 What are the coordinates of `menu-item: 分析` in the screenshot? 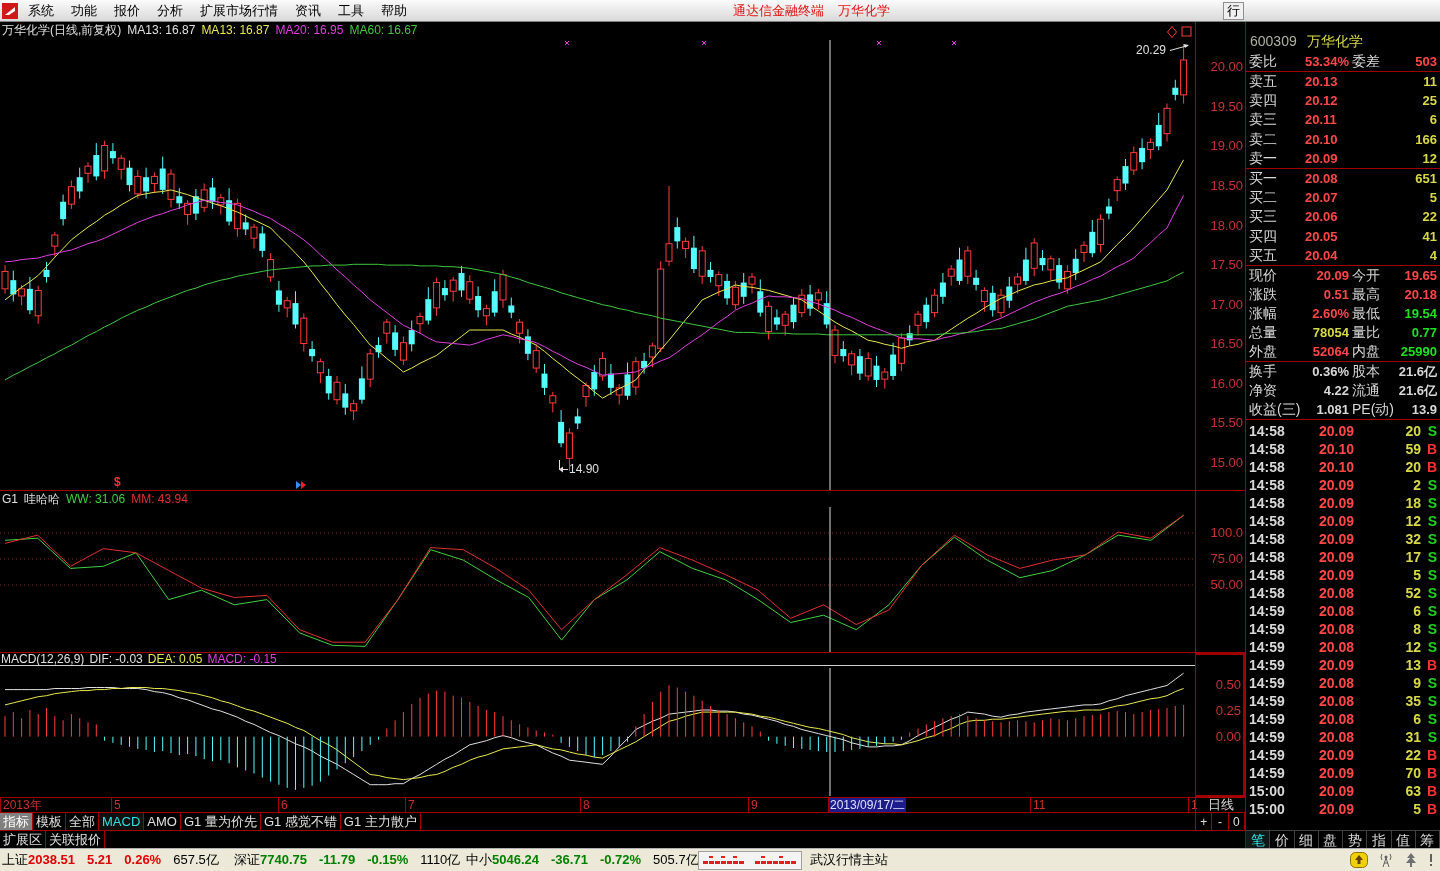 It's located at (170, 10).